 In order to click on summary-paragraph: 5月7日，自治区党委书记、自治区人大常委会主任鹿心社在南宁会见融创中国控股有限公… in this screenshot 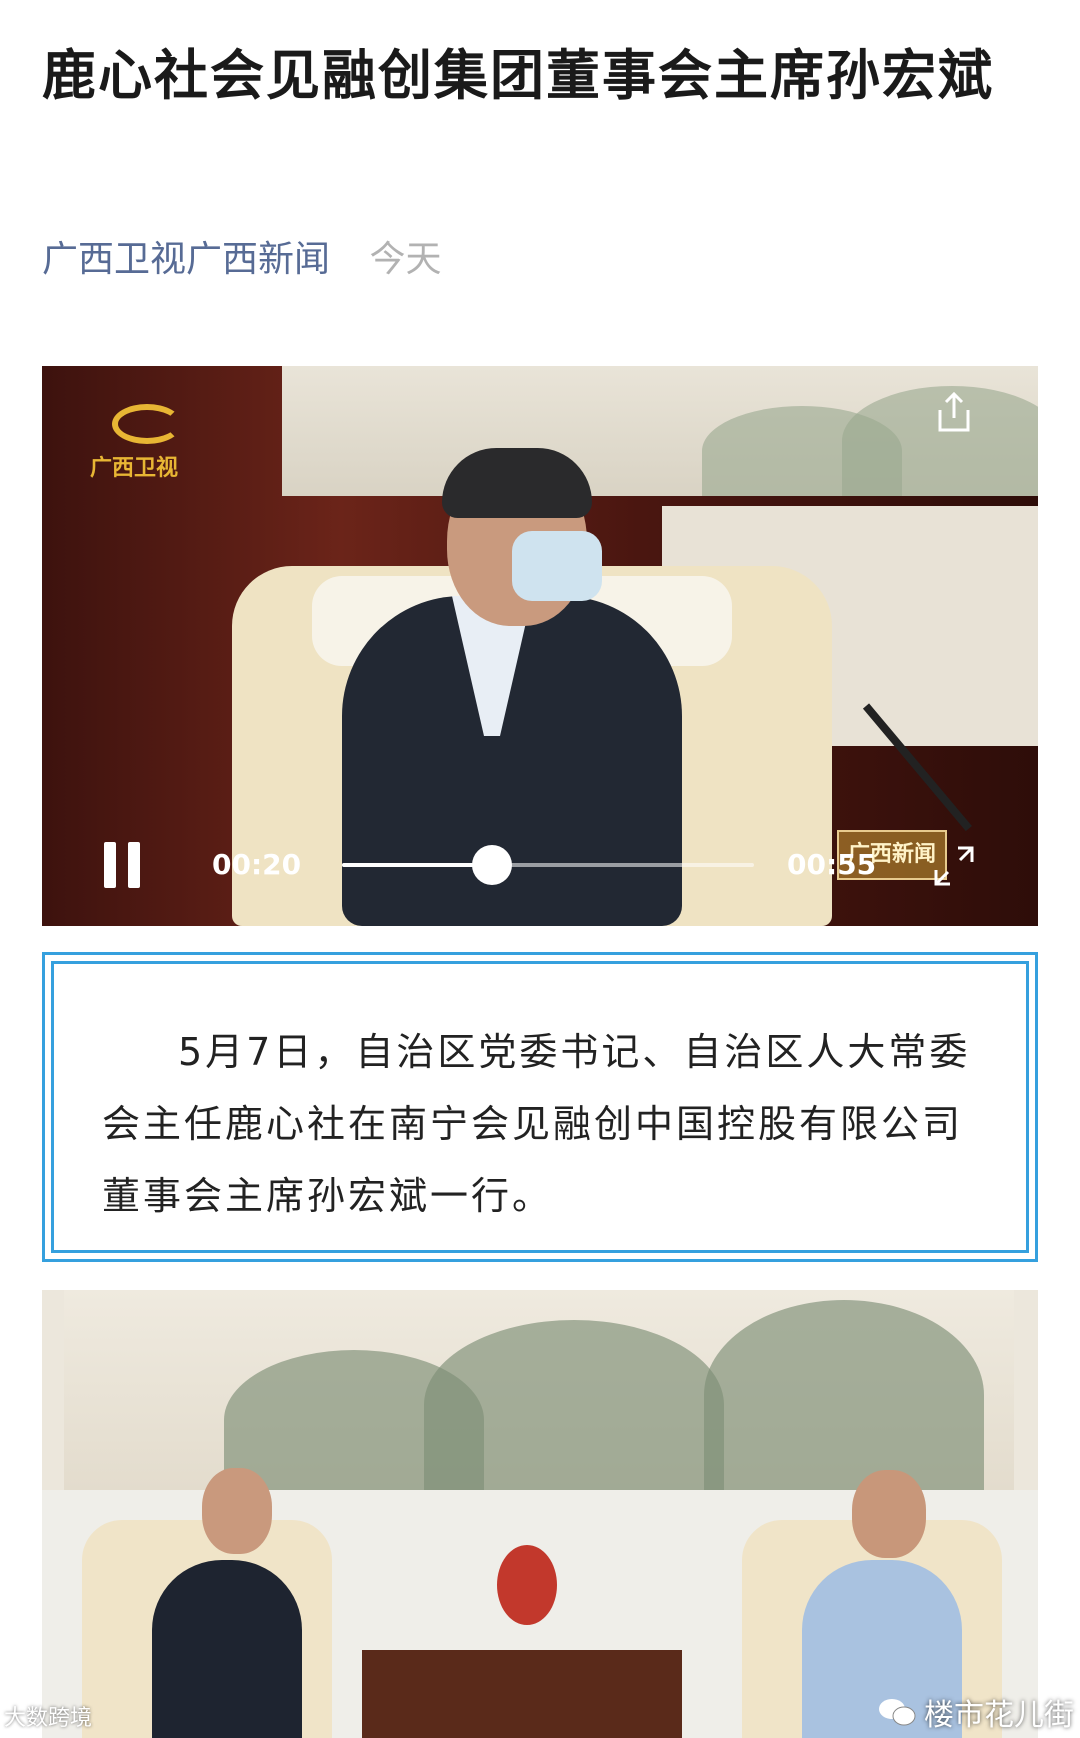, I will do `click(536, 1124)`.